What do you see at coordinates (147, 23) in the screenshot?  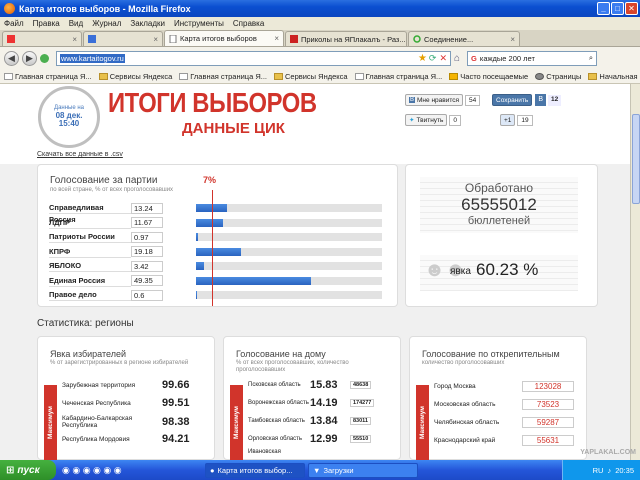 I see `menu-bookmarks: Закладки` at bounding box center [147, 23].